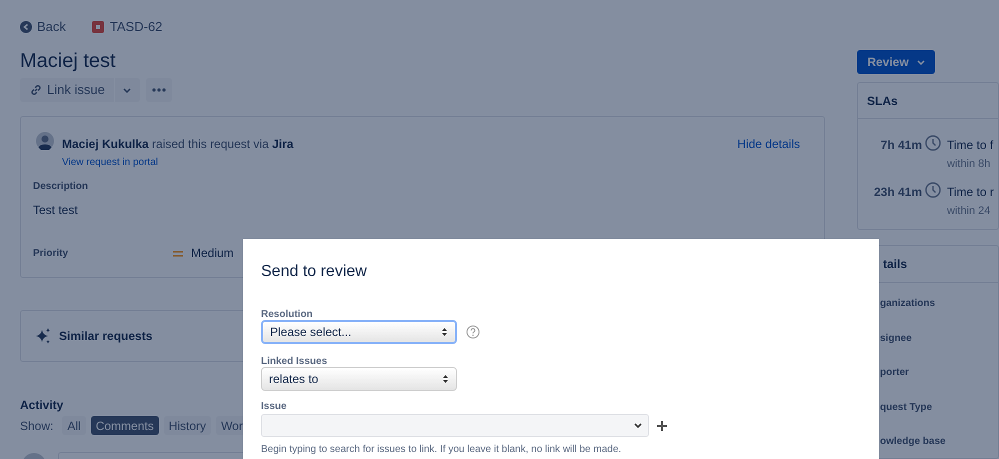  What do you see at coordinates (894, 373) in the screenshot?
I see `field-label: porter` at bounding box center [894, 373].